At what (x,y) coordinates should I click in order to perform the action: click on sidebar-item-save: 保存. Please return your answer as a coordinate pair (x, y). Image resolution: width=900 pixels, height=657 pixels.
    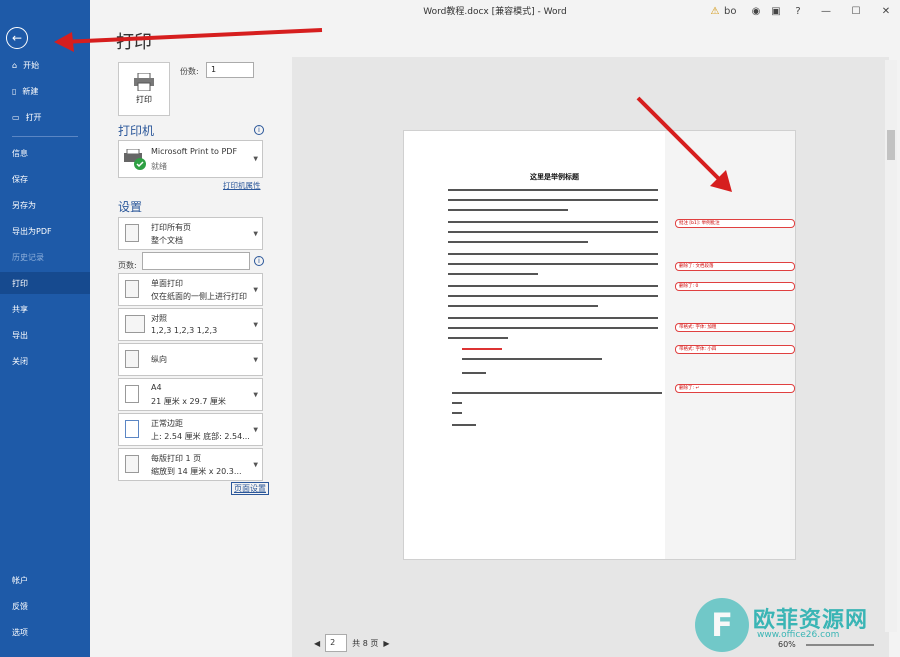
    Looking at the image, I should click on (45, 179).